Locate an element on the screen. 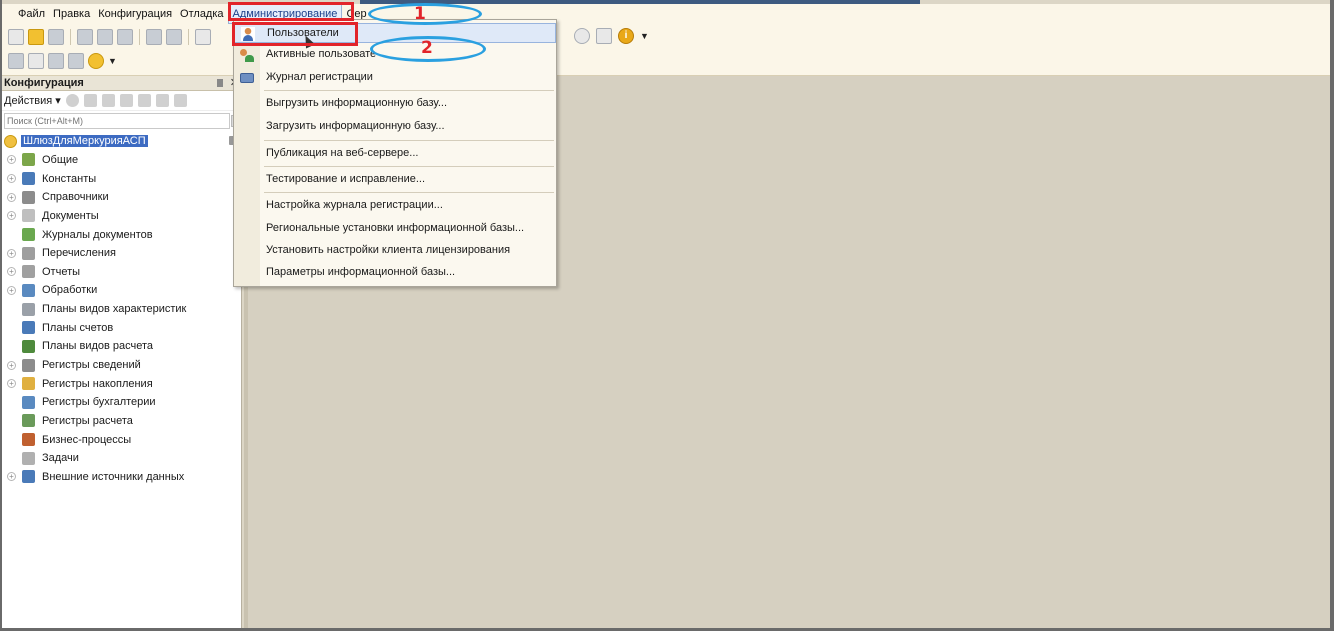 Image resolution: width=1334 pixels, height=631 pixels. tree-item: + Внешние источники данных is located at coordinates (121, 477).